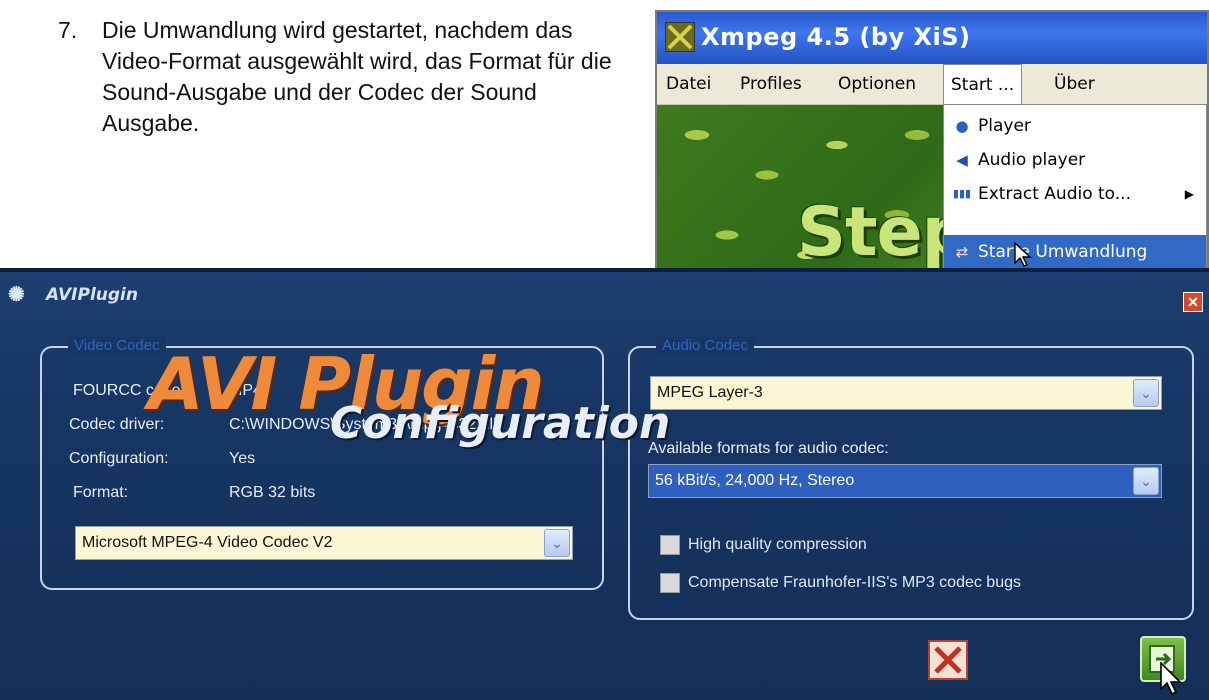 The height and width of the screenshot is (700, 1209). Describe the element at coordinates (1063, 252) in the screenshot. I see `menu-item-label: Starte Umwandlung` at that location.